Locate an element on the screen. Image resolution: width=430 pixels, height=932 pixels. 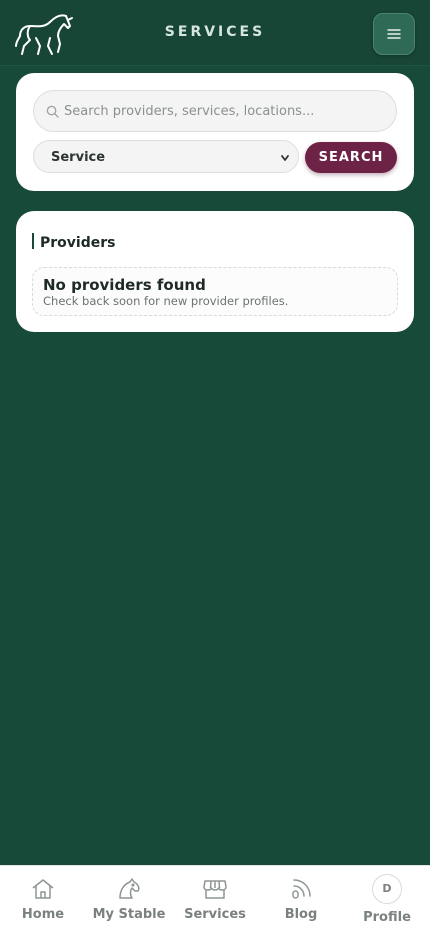
nav-label-my-stable: My Stable is located at coordinates (129, 914).